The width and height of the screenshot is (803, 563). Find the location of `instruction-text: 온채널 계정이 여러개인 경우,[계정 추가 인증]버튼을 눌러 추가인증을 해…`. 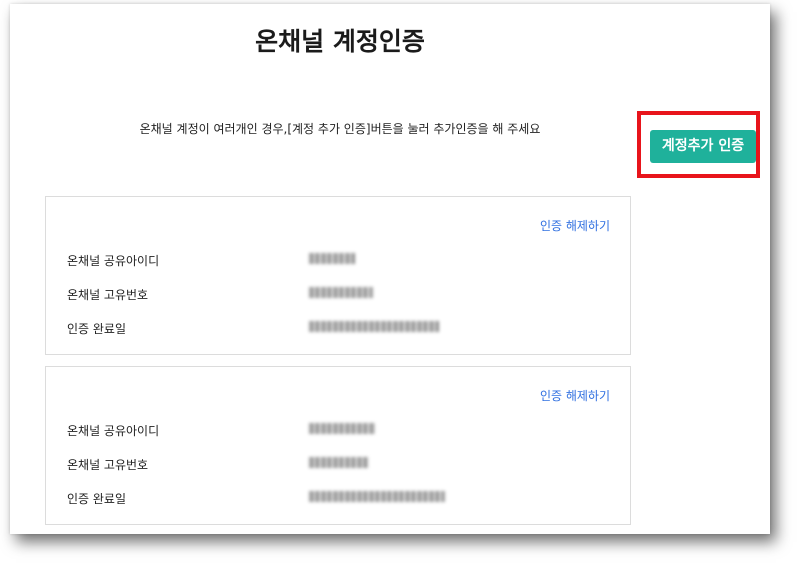

instruction-text: 온채널 계정이 여러개인 경우,[계정 추가 인증]버튼을 눌러 추가인증을 해… is located at coordinates (340, 129).